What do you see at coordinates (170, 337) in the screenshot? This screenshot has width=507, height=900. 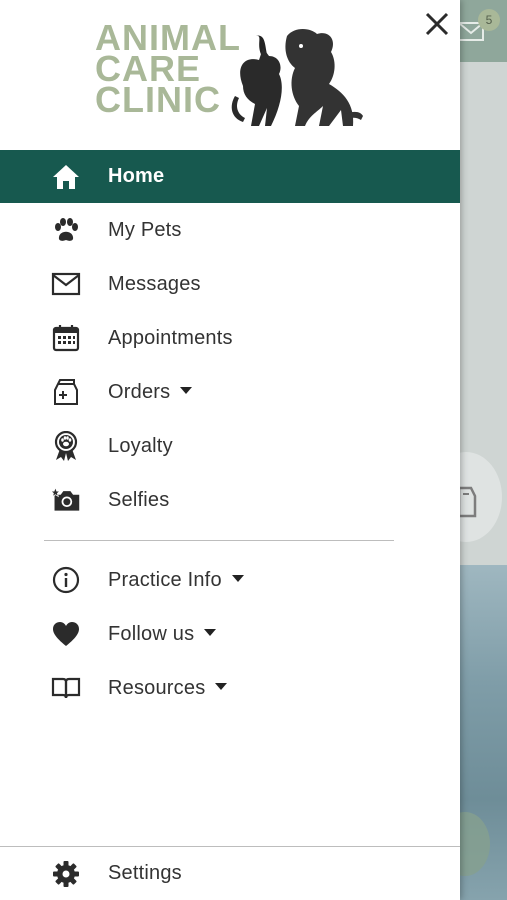 I see `menu-item-label: Appointments` at bounding box center [170, 337].